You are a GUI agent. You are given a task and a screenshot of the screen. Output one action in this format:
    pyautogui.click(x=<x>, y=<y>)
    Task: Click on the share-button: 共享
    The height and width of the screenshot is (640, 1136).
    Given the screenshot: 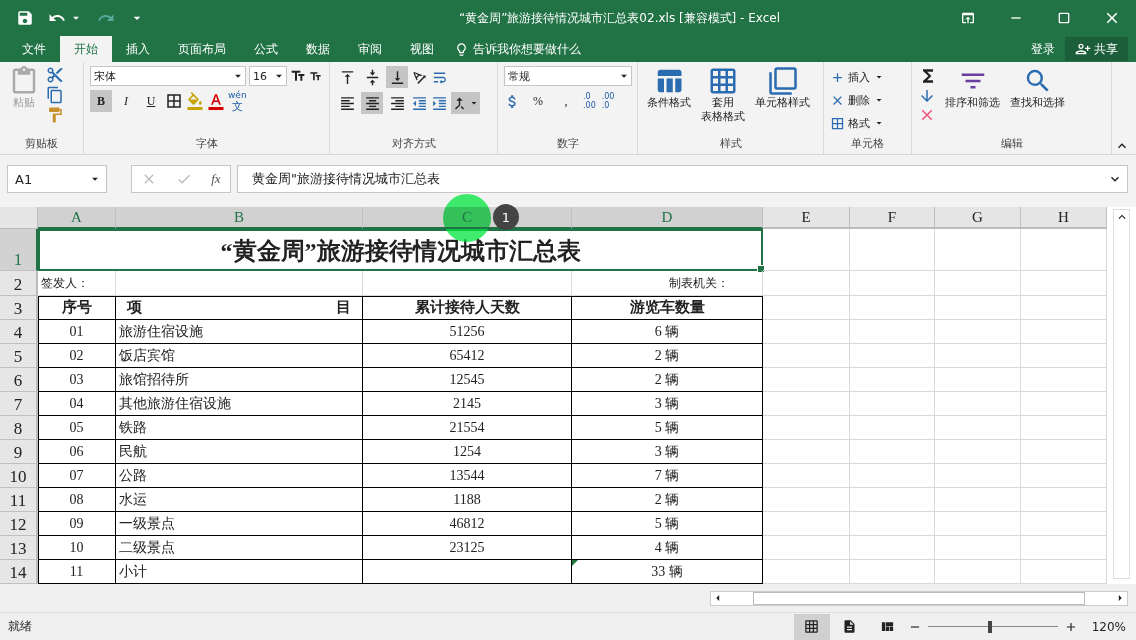 What is the action you would take?
    pyautogui.click(x=1096, y=49)
    